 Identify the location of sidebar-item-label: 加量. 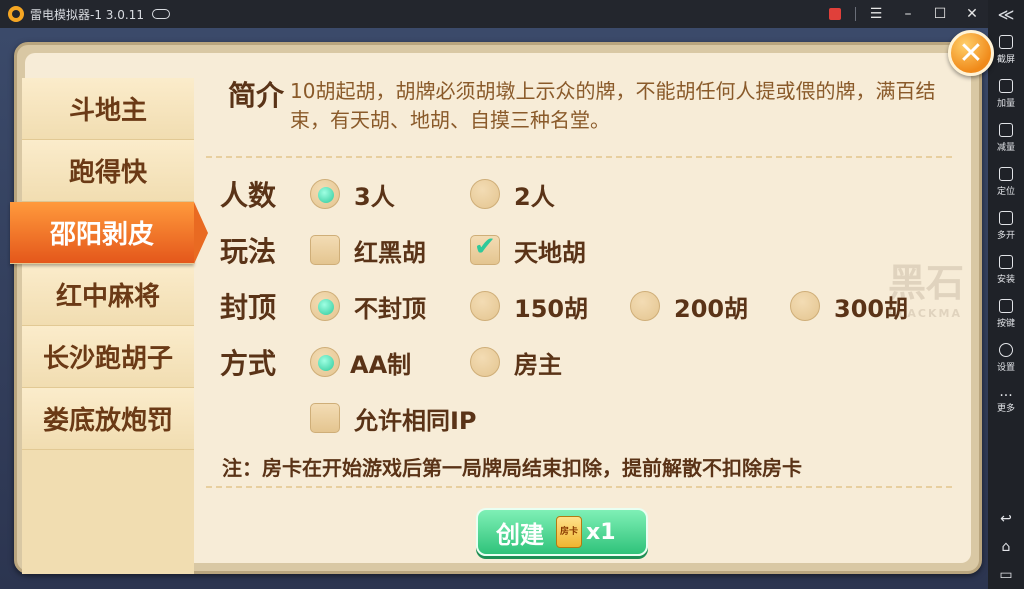
(1005, 104).